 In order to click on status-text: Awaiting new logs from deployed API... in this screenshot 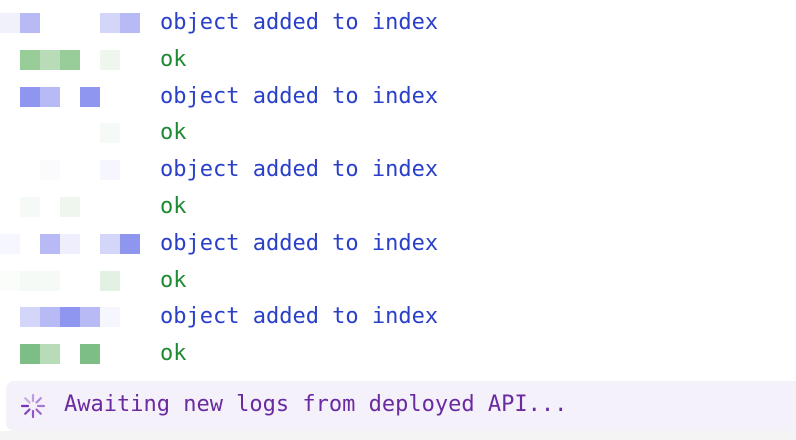, I will do `click(316, 404)`.